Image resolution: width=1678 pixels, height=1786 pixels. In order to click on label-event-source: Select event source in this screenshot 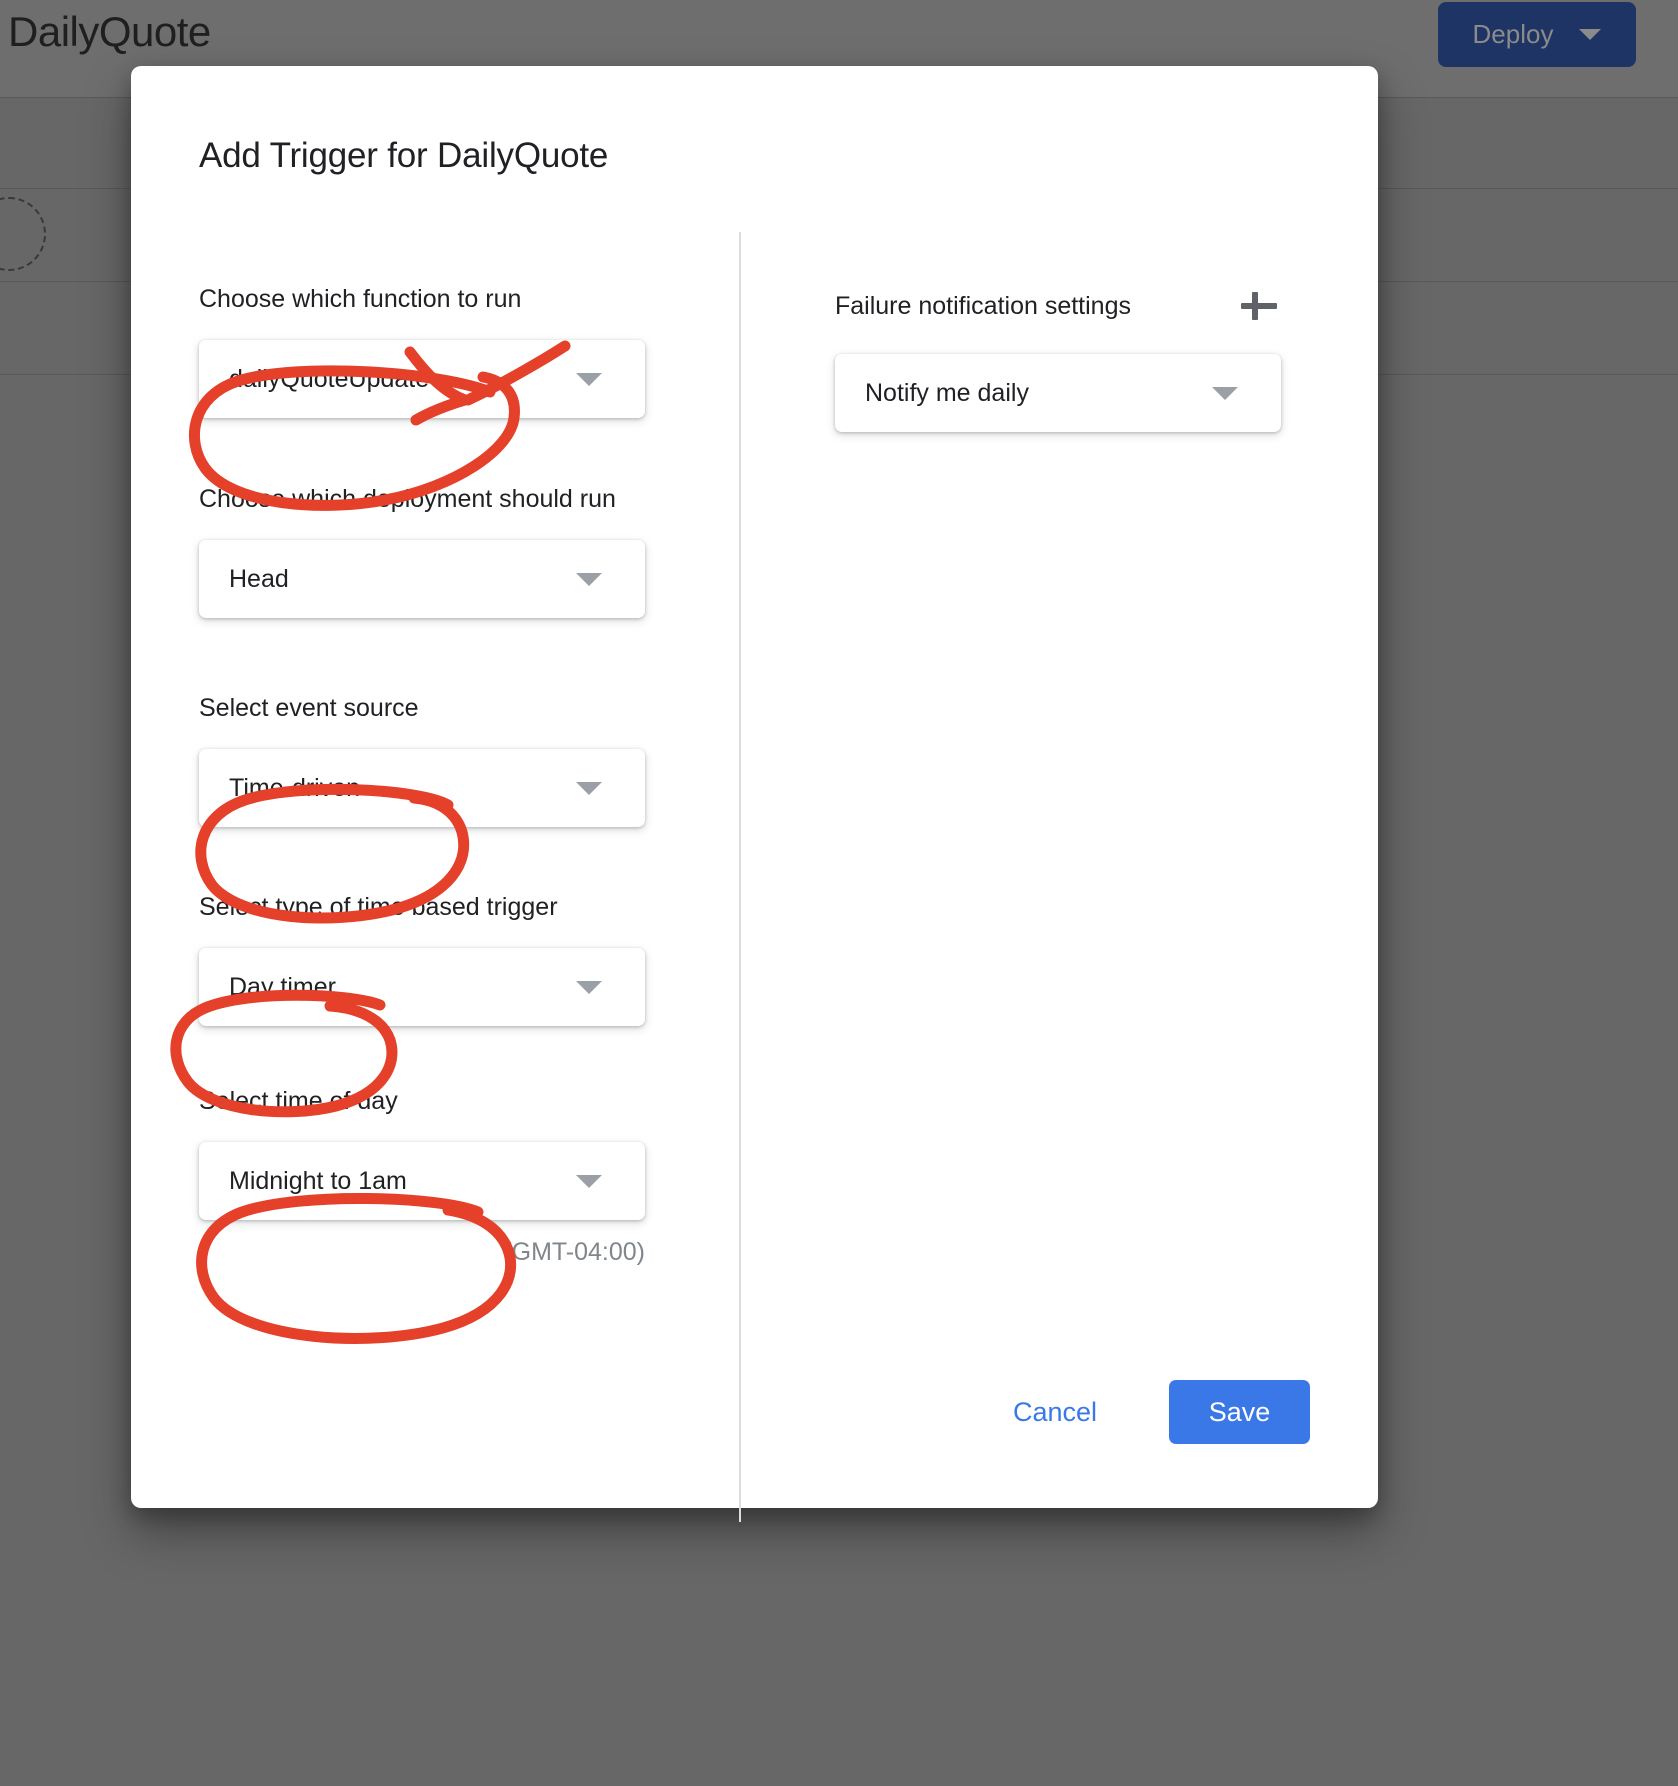, I will do `click(309, 708)`.